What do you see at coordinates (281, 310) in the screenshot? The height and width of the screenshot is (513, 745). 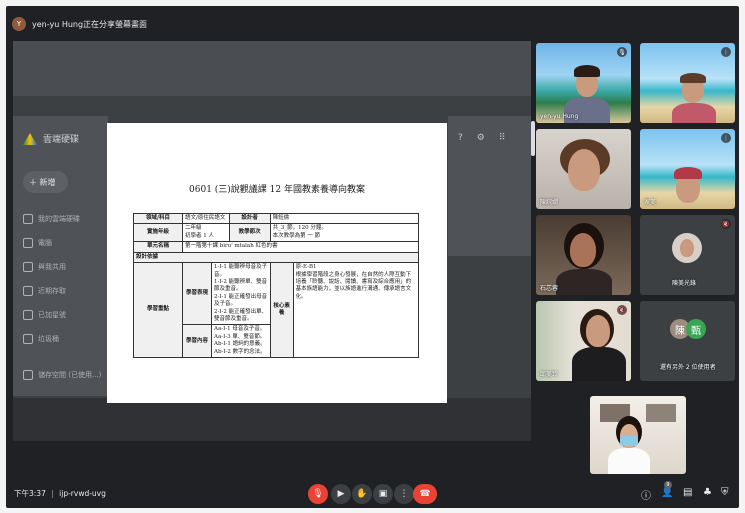 I see `table-label: 核心素養` at bounding box center [281, 310].